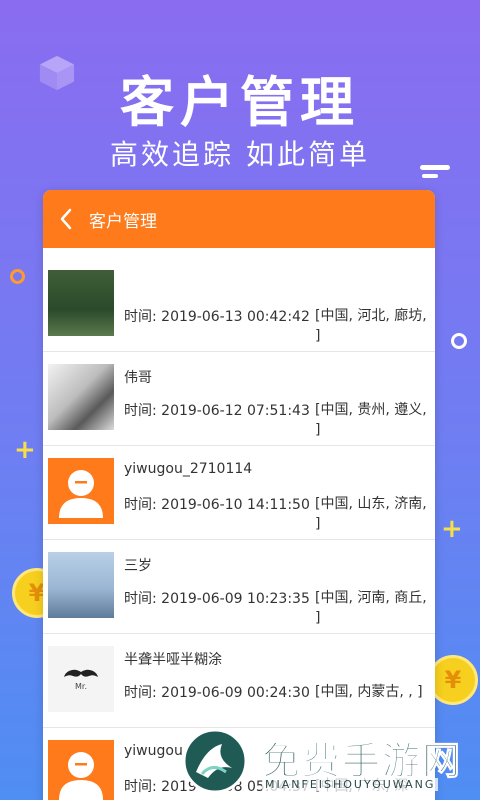  Describe the element at coordinates (217, 317) in the screenshot. I see `visit-time: 时间: 2019-06-13 00:42:42` at that location.